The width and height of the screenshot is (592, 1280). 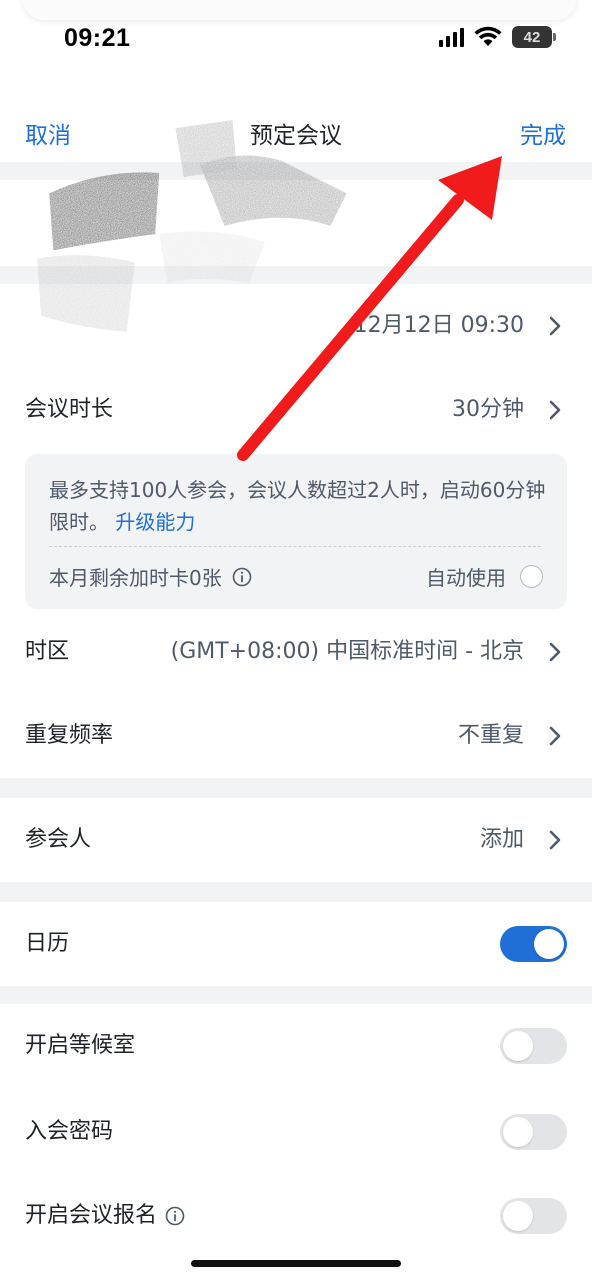 I want to click on signal-icon, so click(x=451, y=37).